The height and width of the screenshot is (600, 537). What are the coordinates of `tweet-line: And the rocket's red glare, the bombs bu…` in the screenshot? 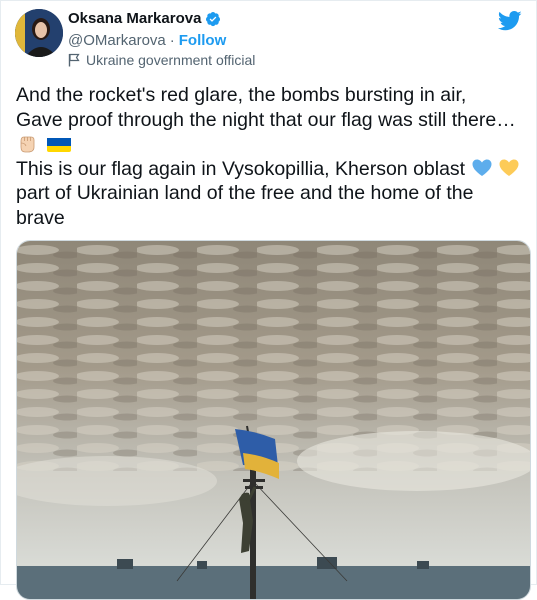 It's located at (241, 95).